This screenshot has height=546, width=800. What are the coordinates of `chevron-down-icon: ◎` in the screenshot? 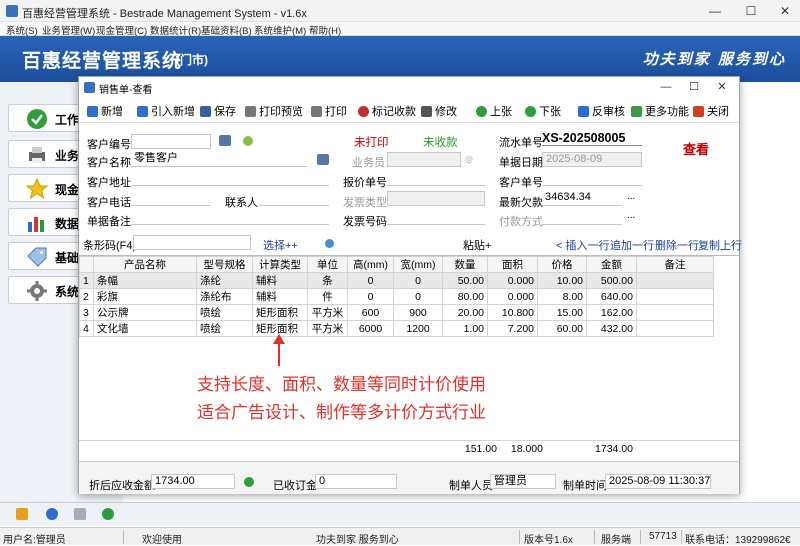 It's located at (469, 159).